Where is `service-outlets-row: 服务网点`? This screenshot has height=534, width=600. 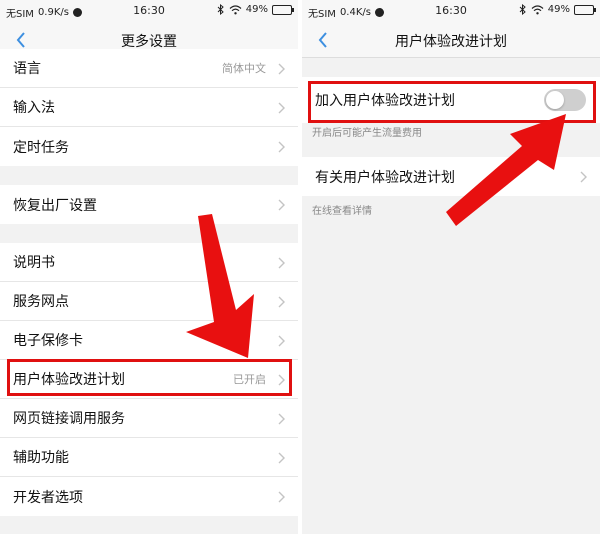
service-outlets-row: 服务网点 is located at coordinates (149, 301).